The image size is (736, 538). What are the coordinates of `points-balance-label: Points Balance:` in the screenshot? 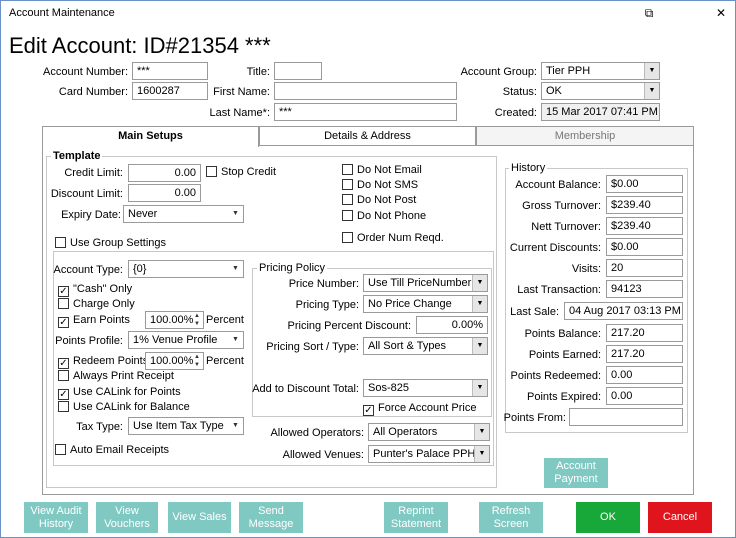 It's located at (562, 334).